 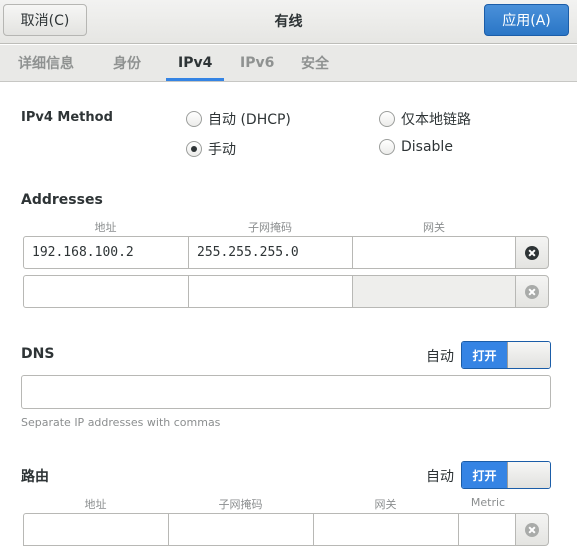 What do you see at coordinates (436, 120) in the screenshot?
I see `radio-label: 仅本地链路` at bounding box center [436, 120].